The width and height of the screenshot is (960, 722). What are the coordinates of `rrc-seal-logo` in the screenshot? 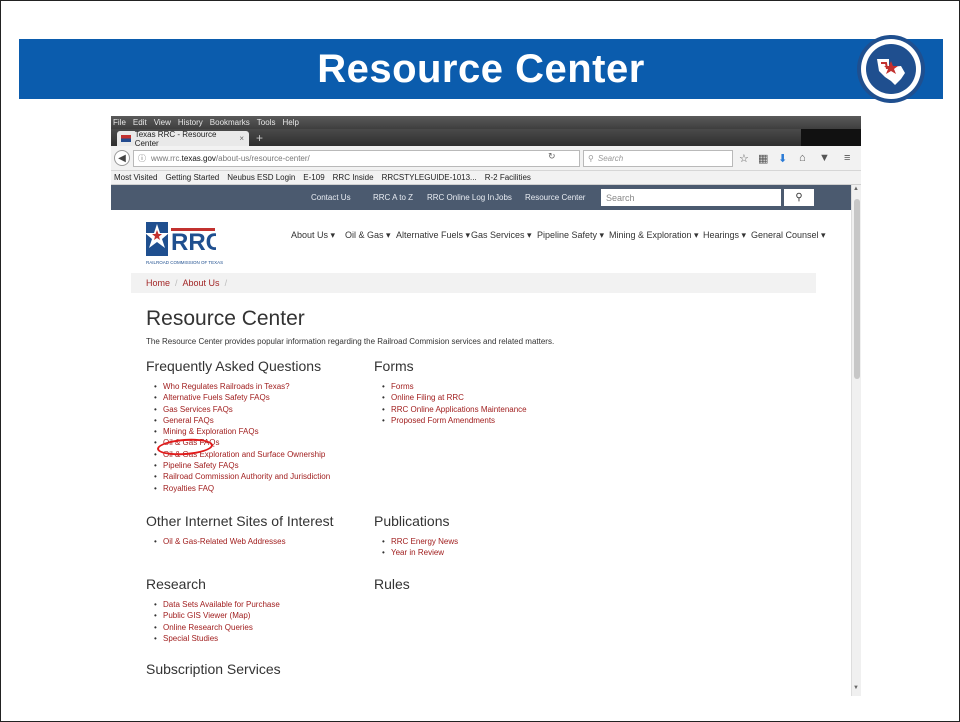 It's located at (891, 69).